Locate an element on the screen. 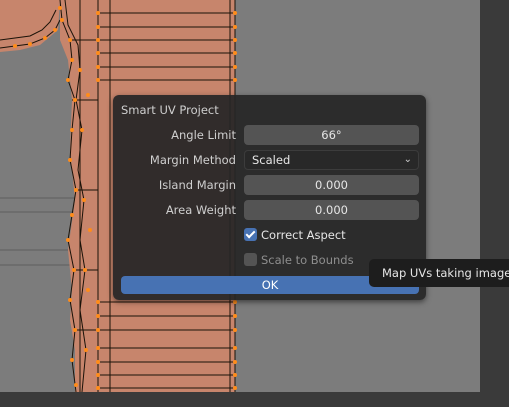 This screenshot has height=407, width=509. chevron-down-icon: ⌄ is located at coordinates (407, 159).